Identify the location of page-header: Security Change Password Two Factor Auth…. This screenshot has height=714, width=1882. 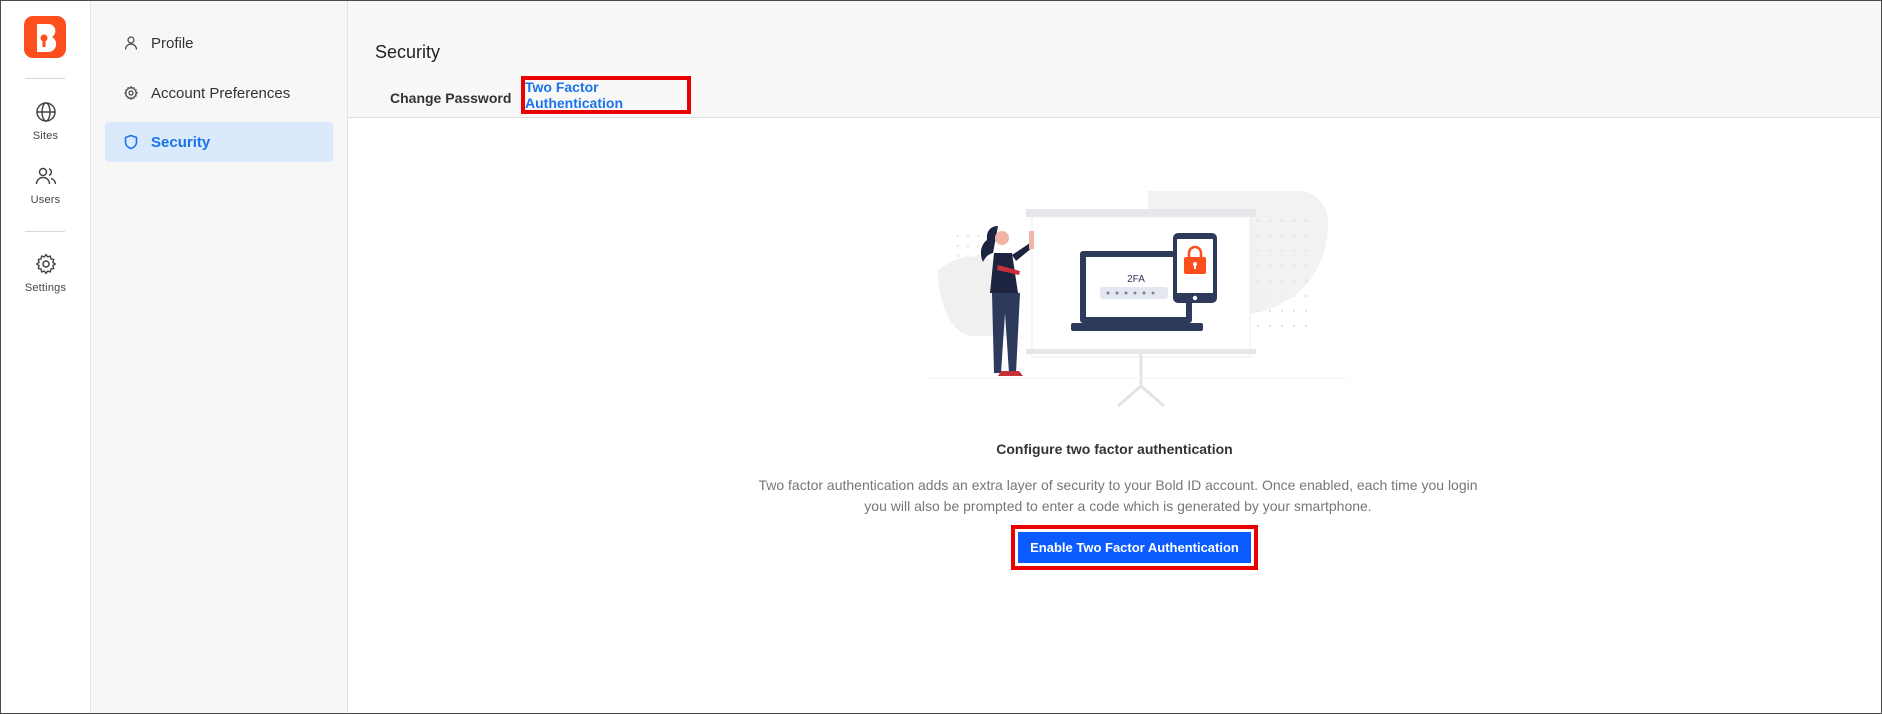
(1114, 59).